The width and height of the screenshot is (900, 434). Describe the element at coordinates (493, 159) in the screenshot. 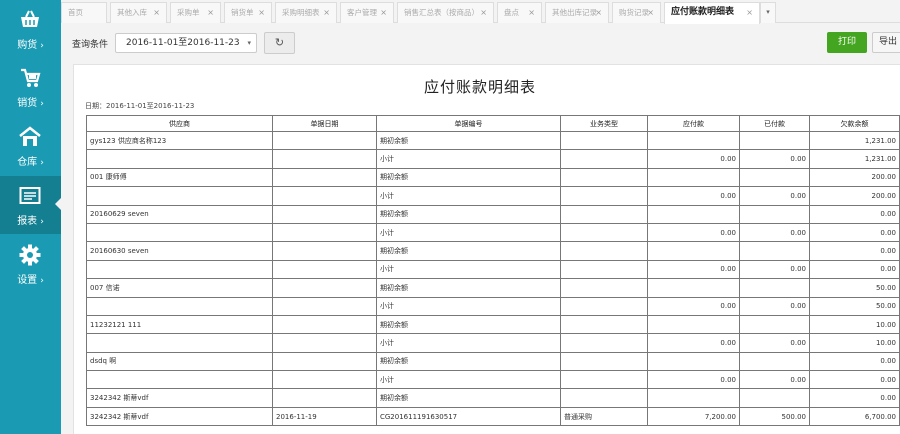

I see `table-row: 小计 0.00 0.00 1,231.00` at that location.